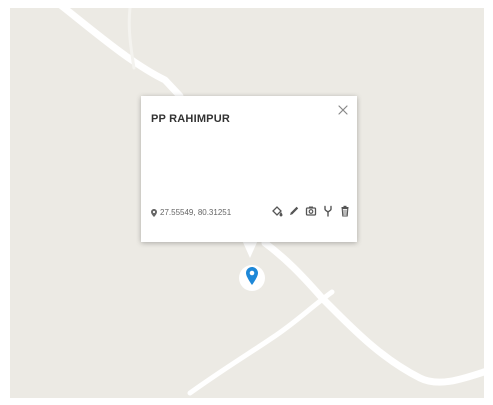 This screenshot has height=405, width=493. I want to click on popup-actions, so click(308, 211).